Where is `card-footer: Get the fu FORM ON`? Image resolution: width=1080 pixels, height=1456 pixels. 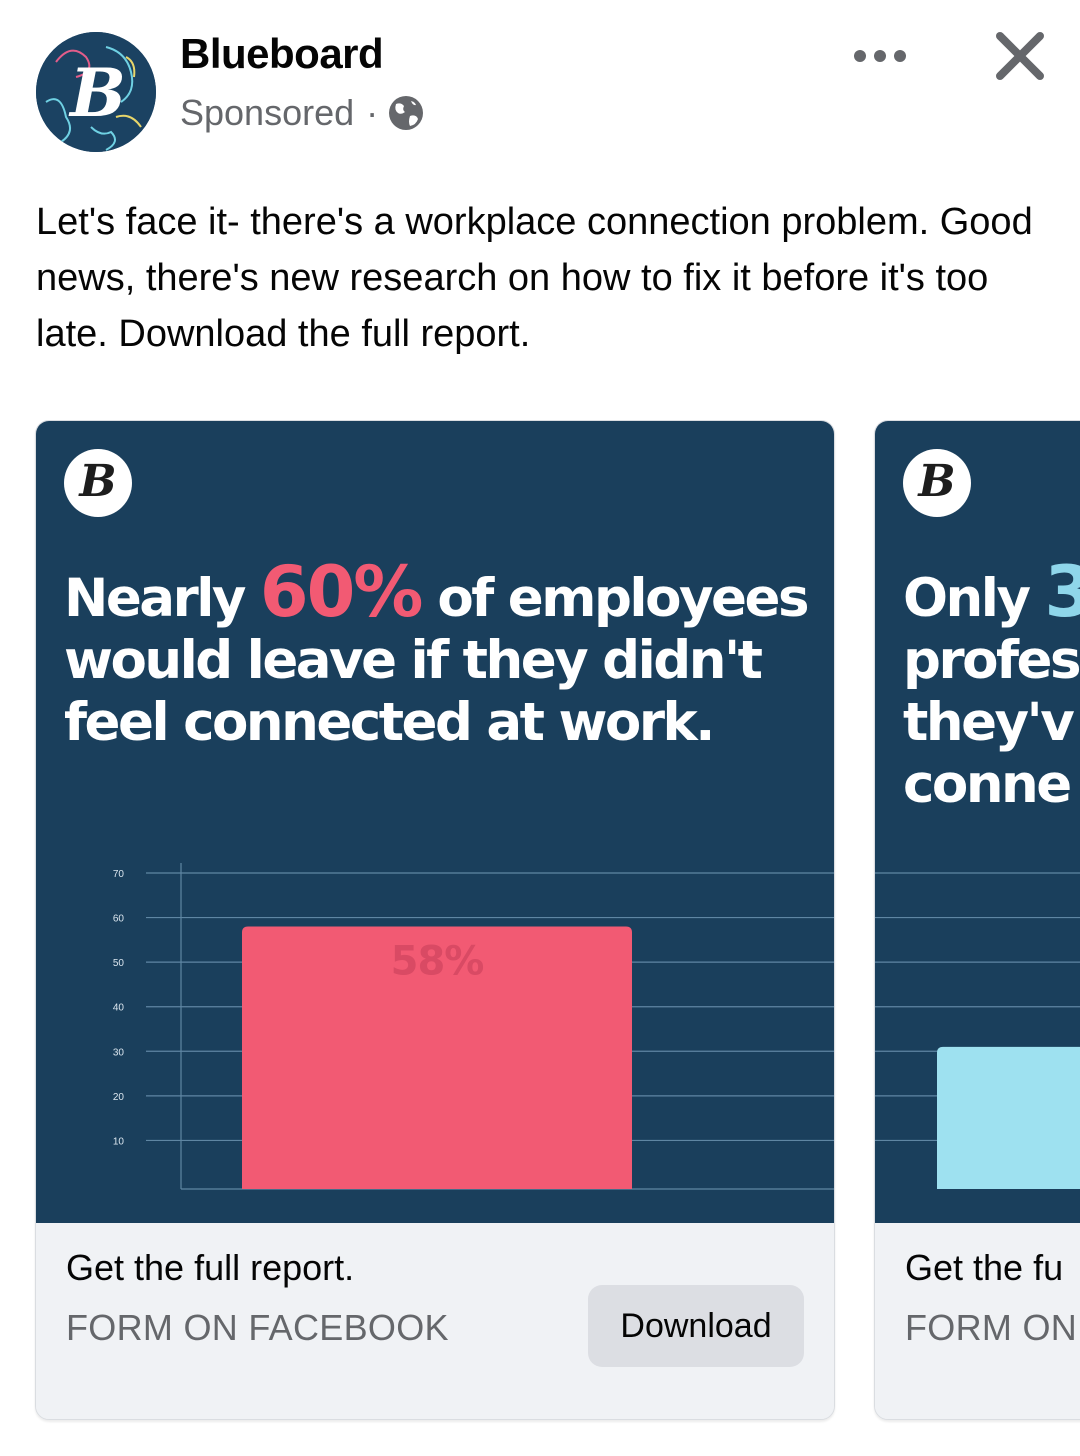
card-footer: Get the fu FORM ON is located at coordinates (977, 1321).